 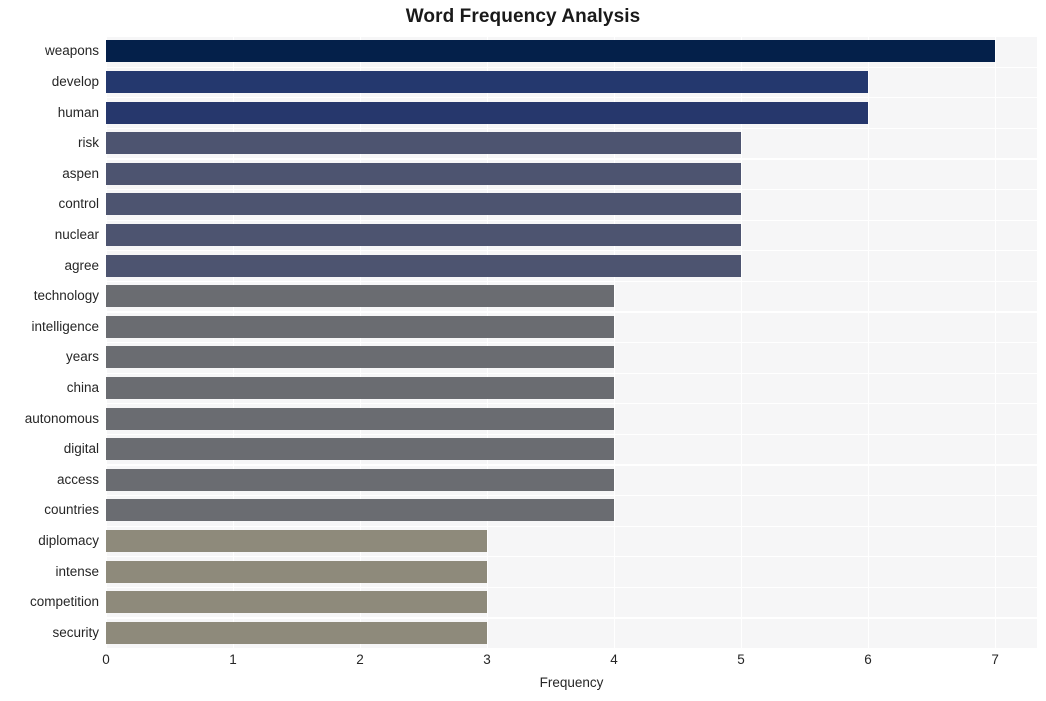 What do you see at coordinates (82, 357) in the screenshot?
I see `y-axis-label-years: years` at bounding box center [82, 357].